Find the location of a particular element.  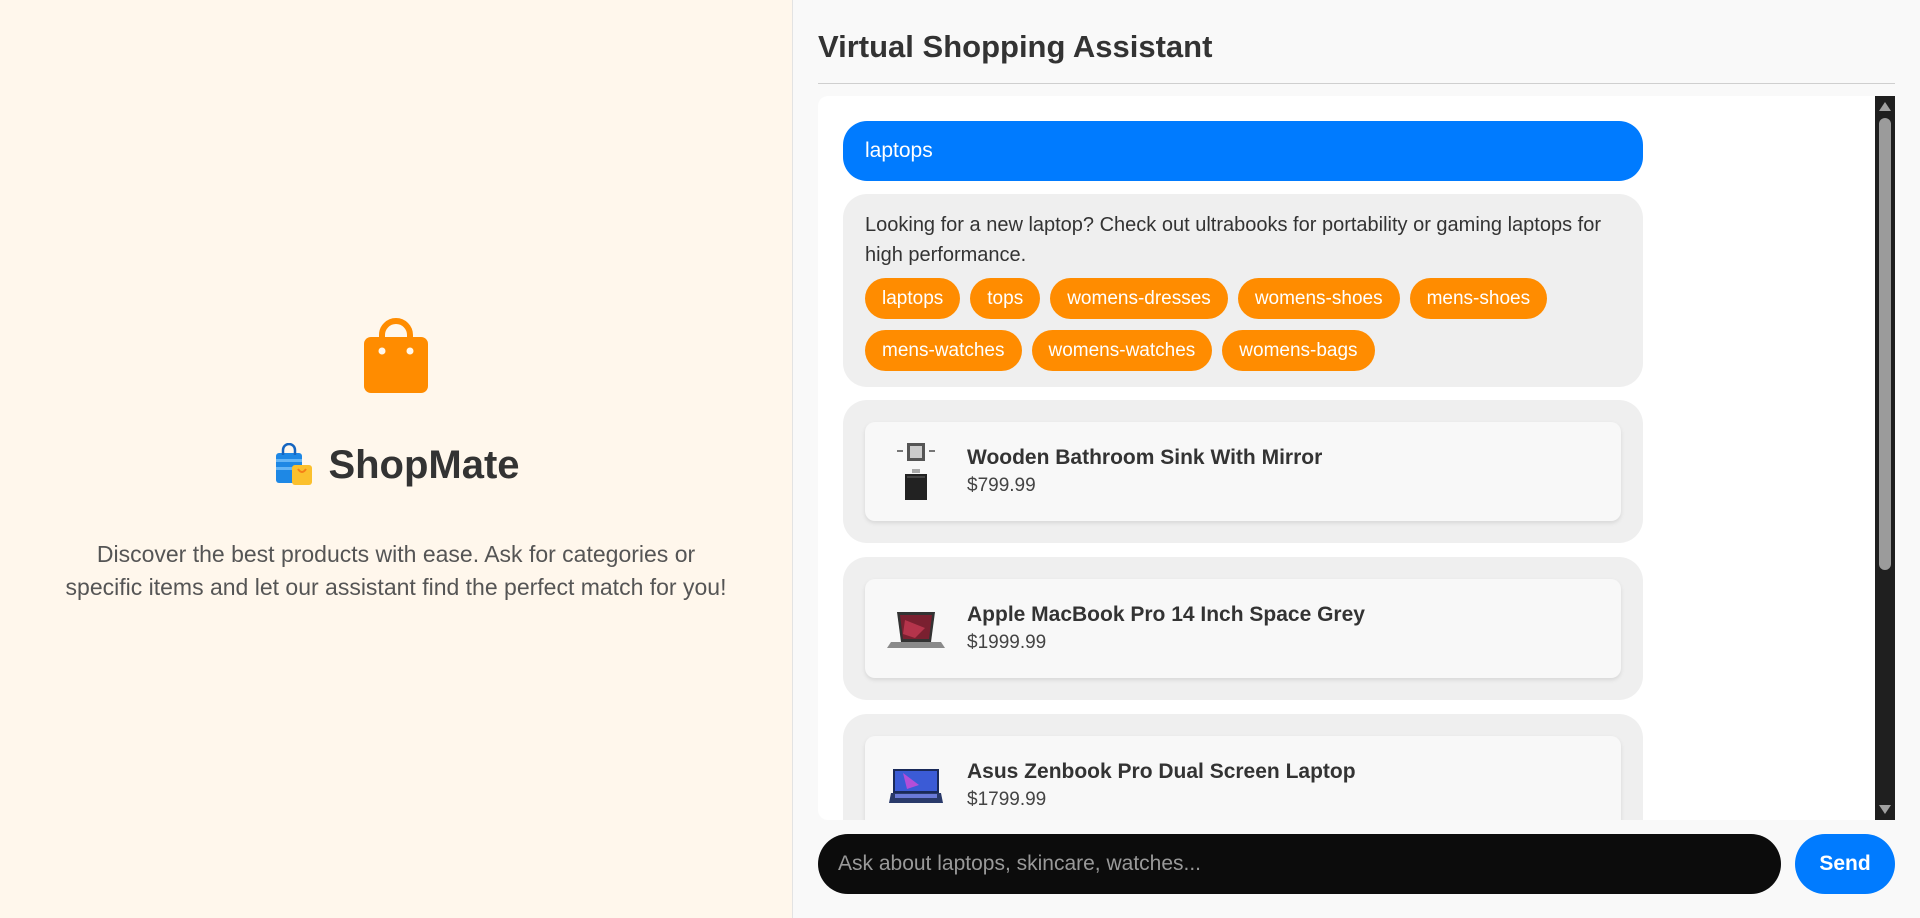

product-price: $1799.99 is located at coordinates (1007, 799).